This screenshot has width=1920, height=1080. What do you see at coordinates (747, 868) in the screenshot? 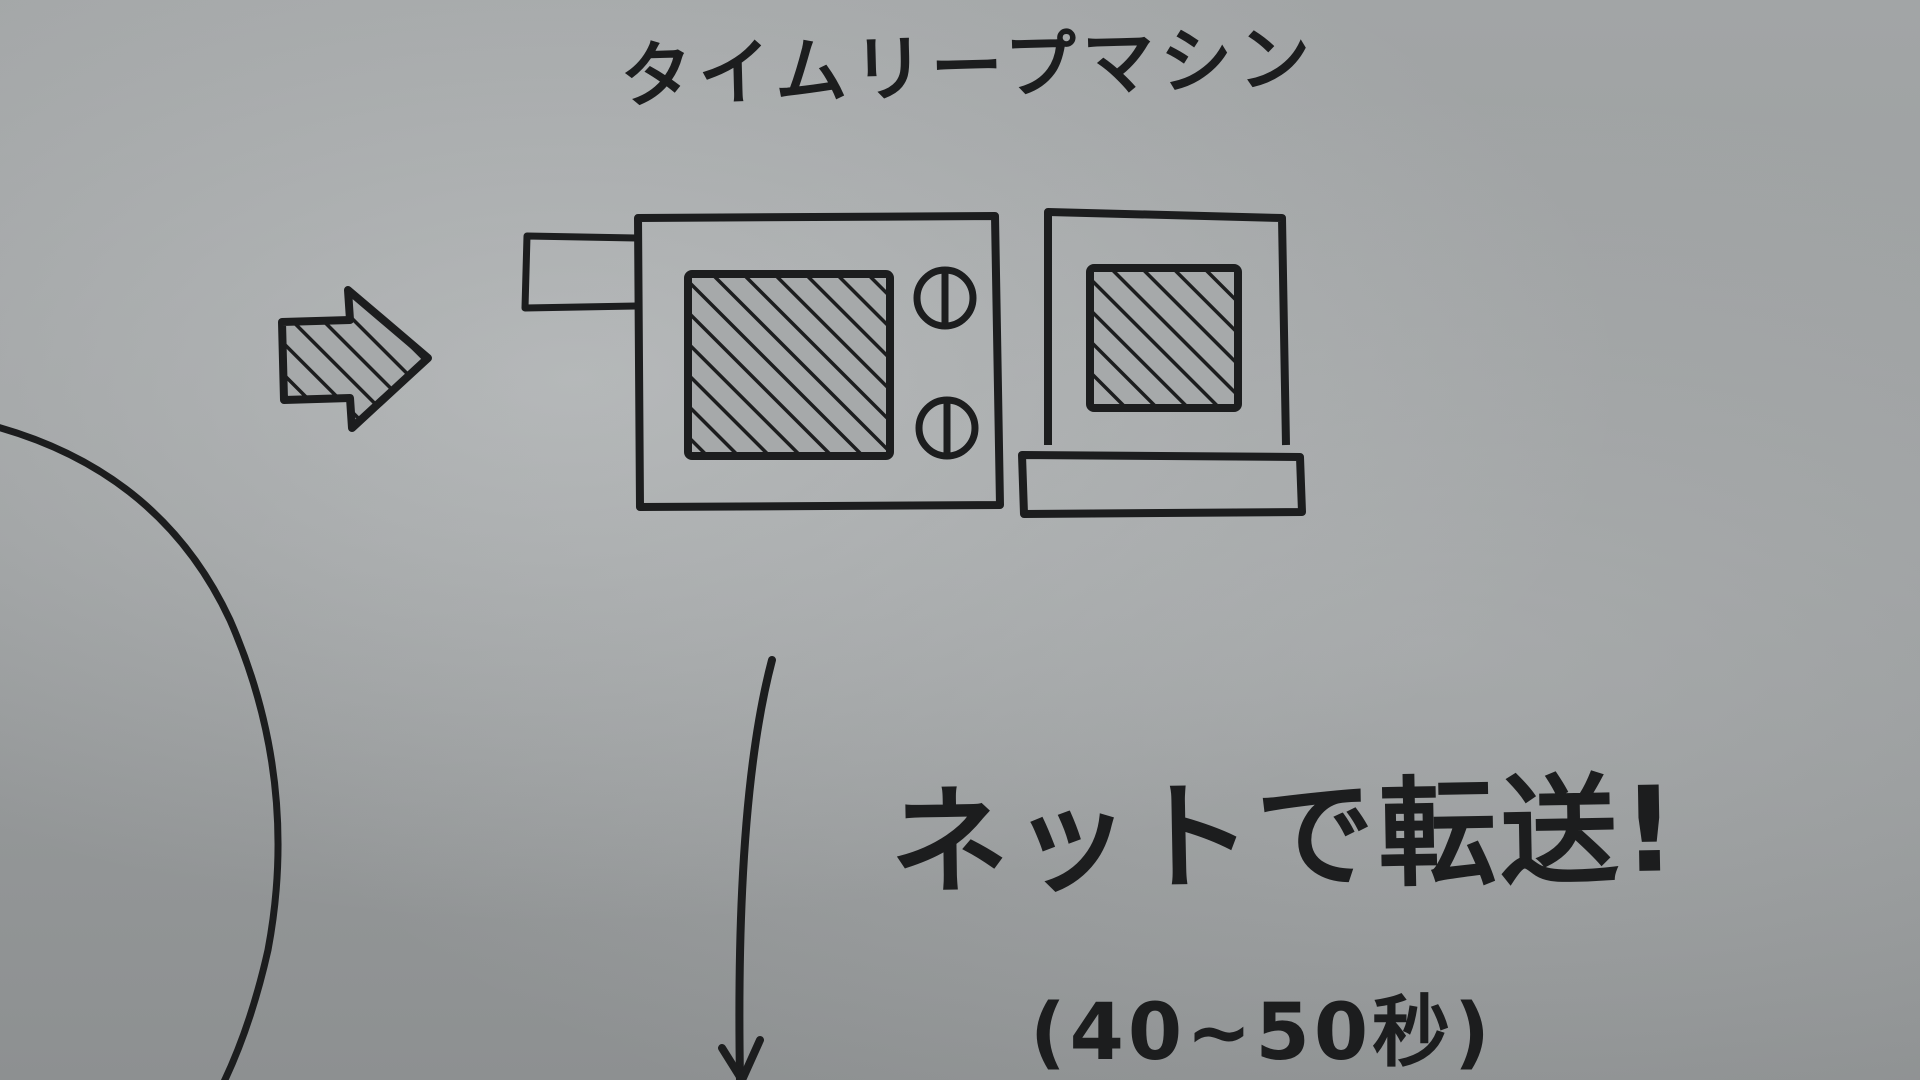
I see `arrow-down-icon` at bounding box center [747, 868].